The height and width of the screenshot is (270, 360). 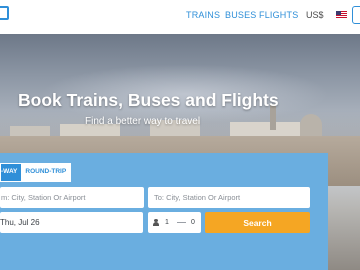 What do you see at coordinates (72, 197) in the screenshot?
I see `from-field: m: City, Station Or Airport` at bounding box center [72, 197].